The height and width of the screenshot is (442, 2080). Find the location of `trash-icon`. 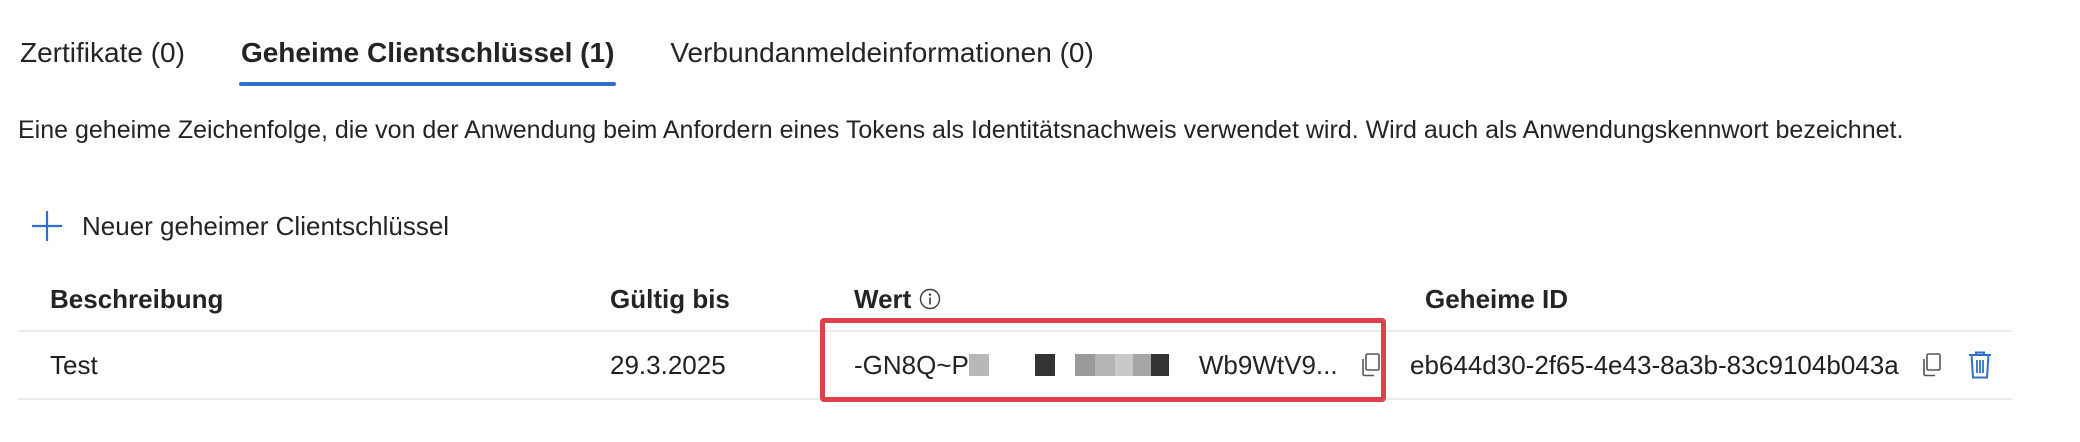

trash-icon is located at coordinates (1979, 365).